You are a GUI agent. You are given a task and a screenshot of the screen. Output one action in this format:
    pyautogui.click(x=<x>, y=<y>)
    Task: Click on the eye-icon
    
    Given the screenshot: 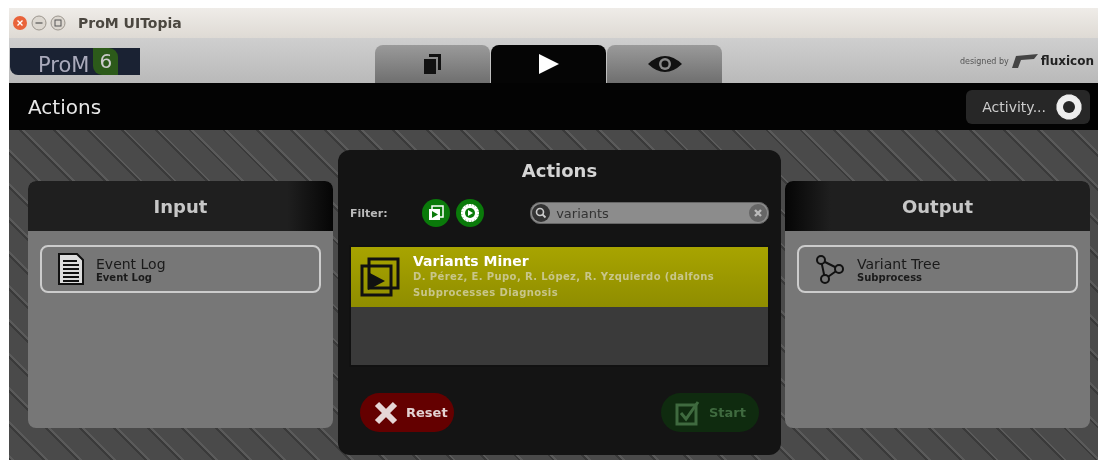 What is the action you would take?
    pyautogui.click(x=664, y=64)
    